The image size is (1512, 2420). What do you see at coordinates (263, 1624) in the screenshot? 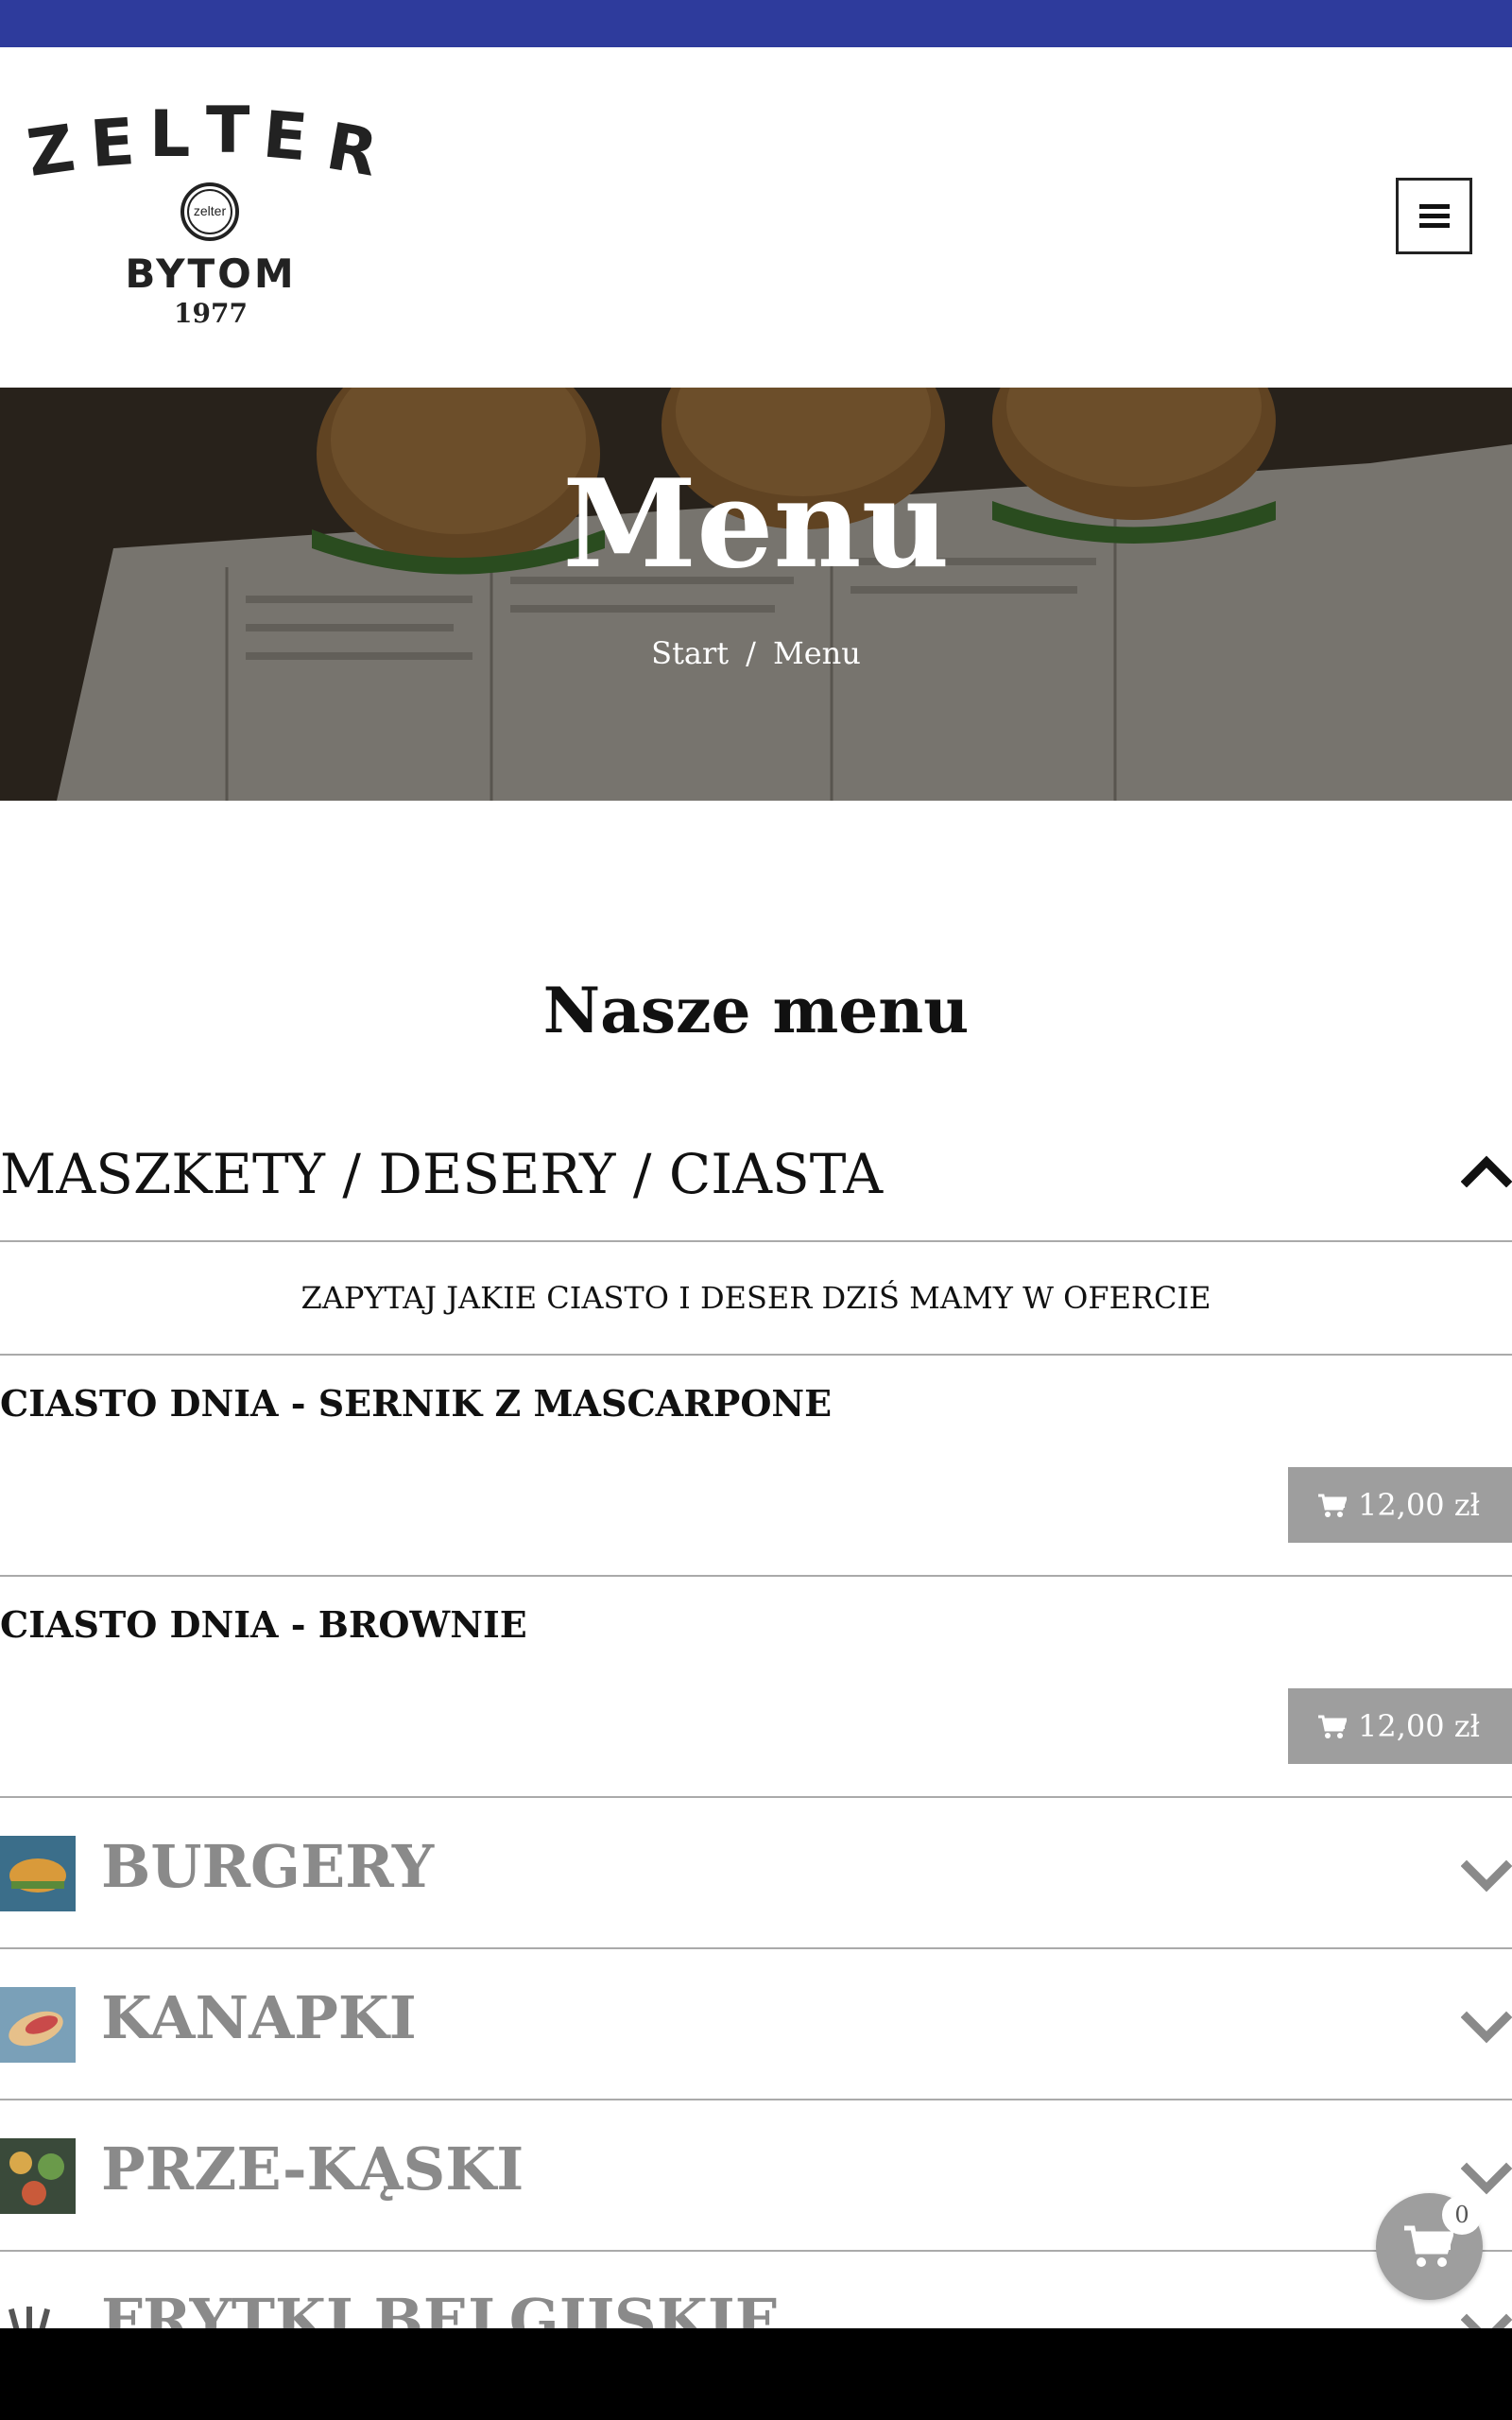
I see `menu-item-name: CIASTO DNIA - BROWNIE` at bounding box center [263, 1624].